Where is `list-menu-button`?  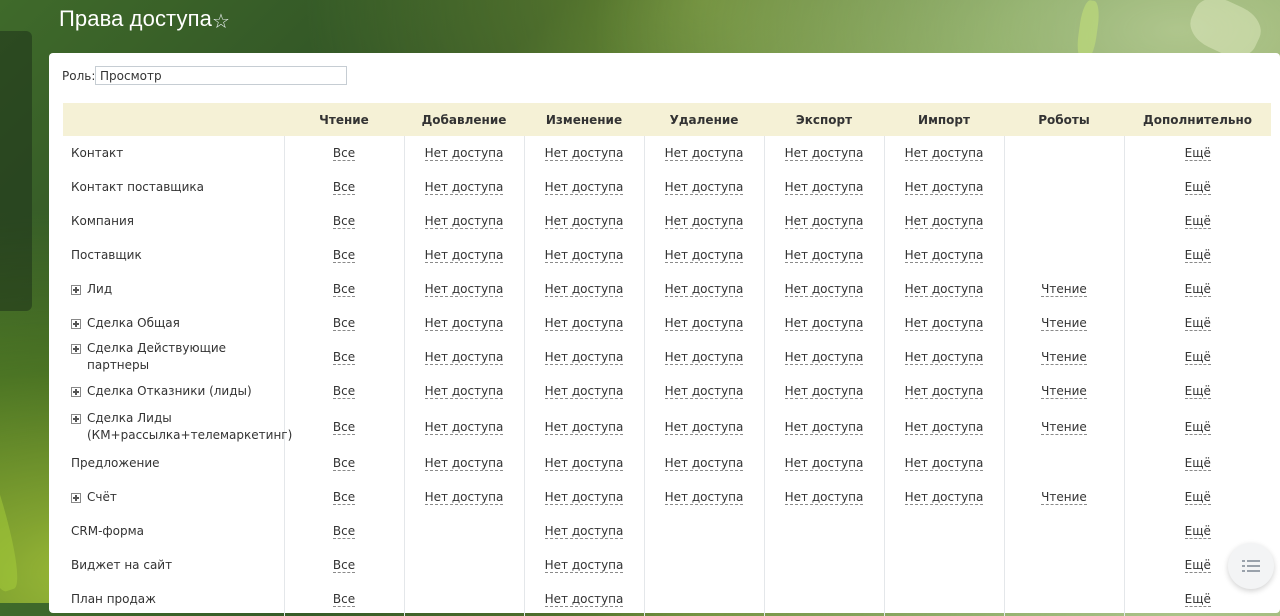
list-menu-button is located at coordinates (1251, 566).